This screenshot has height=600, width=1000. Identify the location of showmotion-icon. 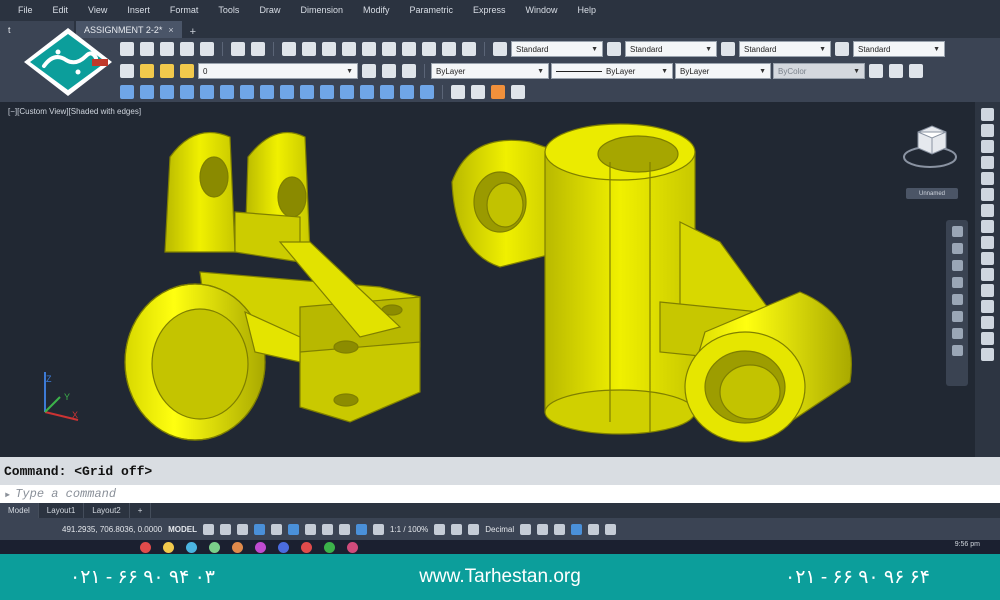
(957, 299).